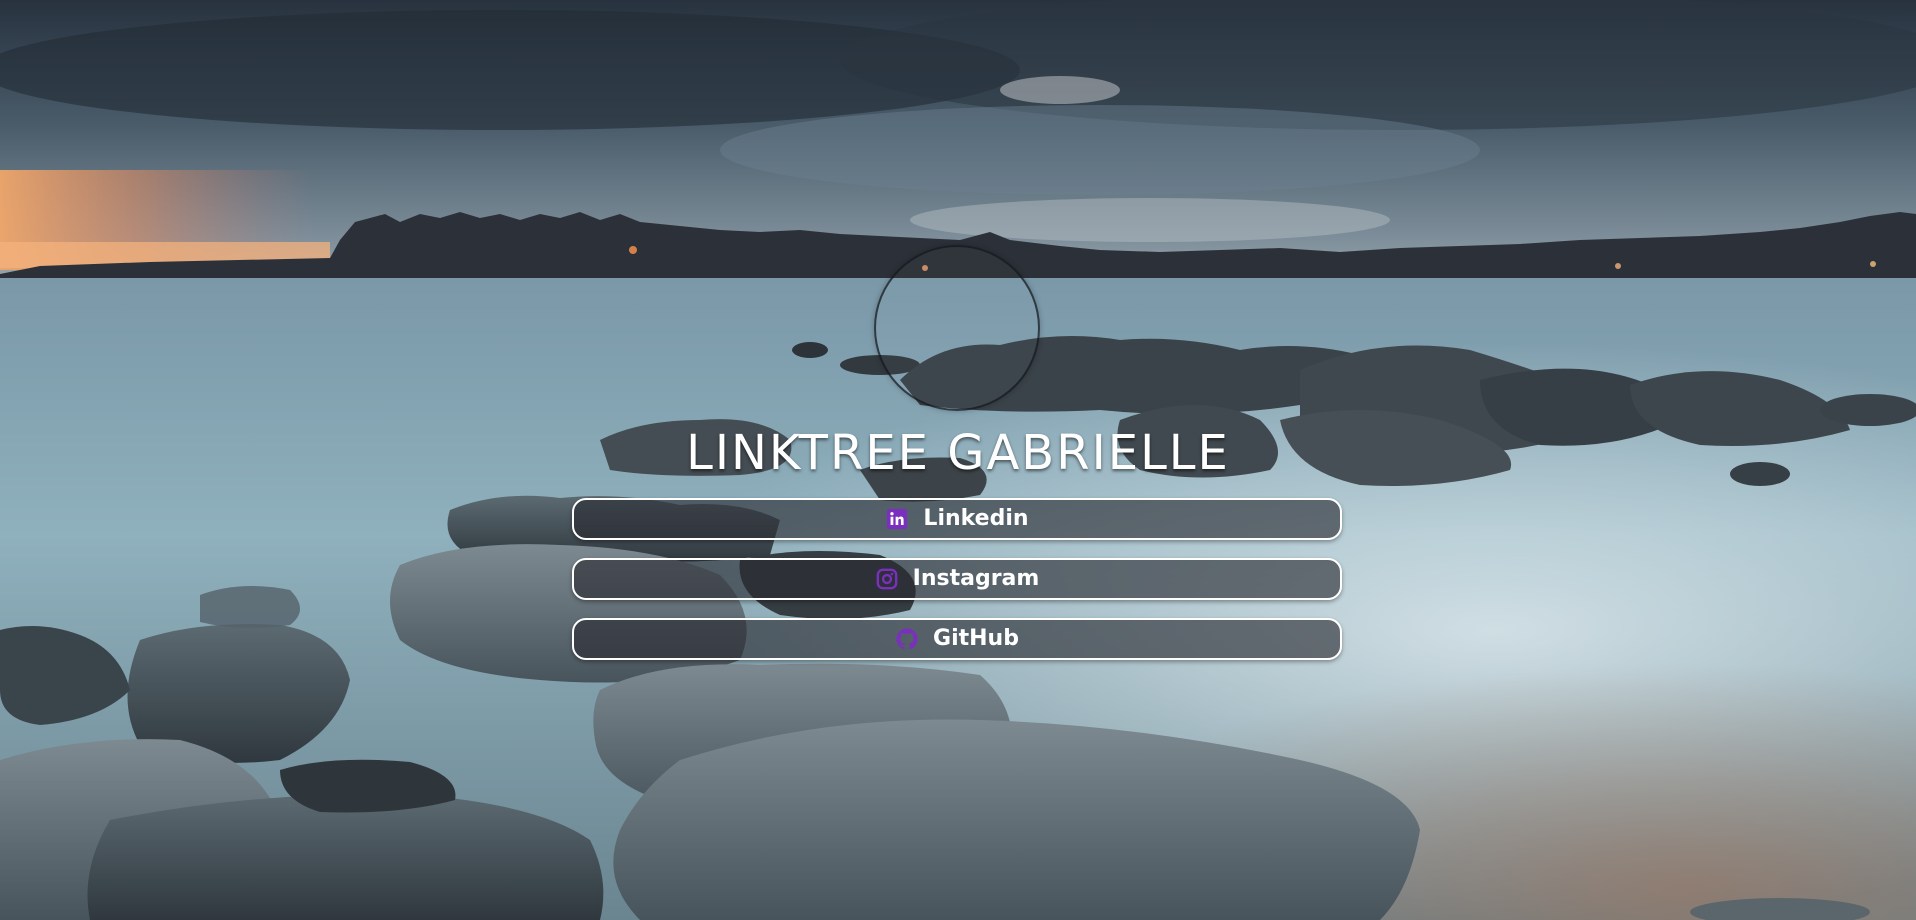 The height and width of the screenshot is (920, 1916). I want to click on github-link-label: GitHub, so click(976, 638).